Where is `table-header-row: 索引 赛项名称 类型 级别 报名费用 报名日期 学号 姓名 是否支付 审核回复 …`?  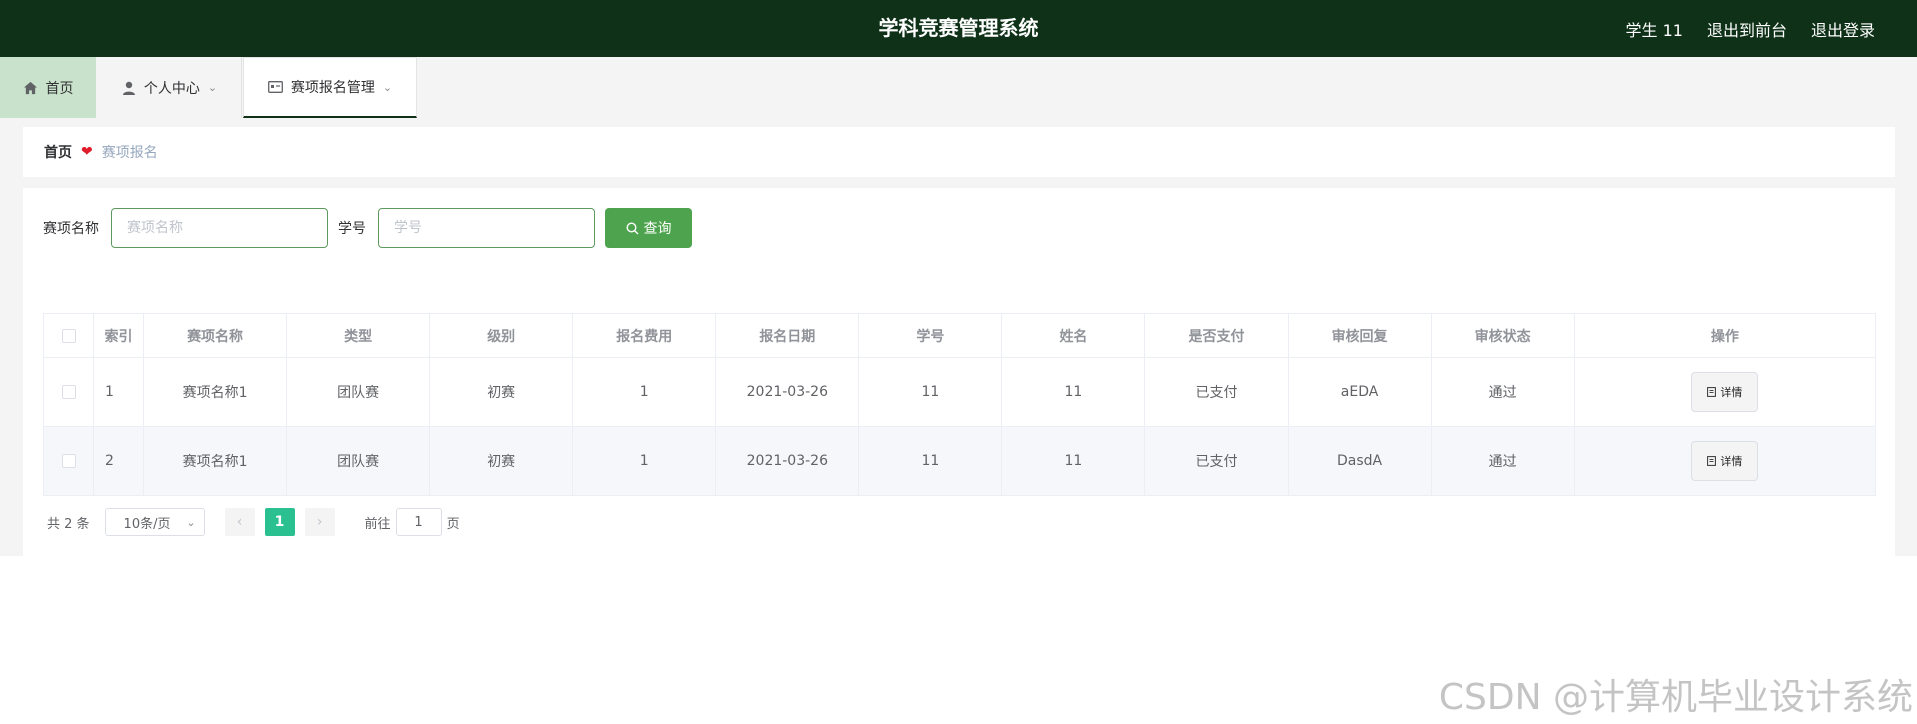
table-header-row: 索引 赛项名称 类型 级别 报名费用 报名日期 学号 姓名 是否支付 审核回复 … is located at coordinates (959, 335).